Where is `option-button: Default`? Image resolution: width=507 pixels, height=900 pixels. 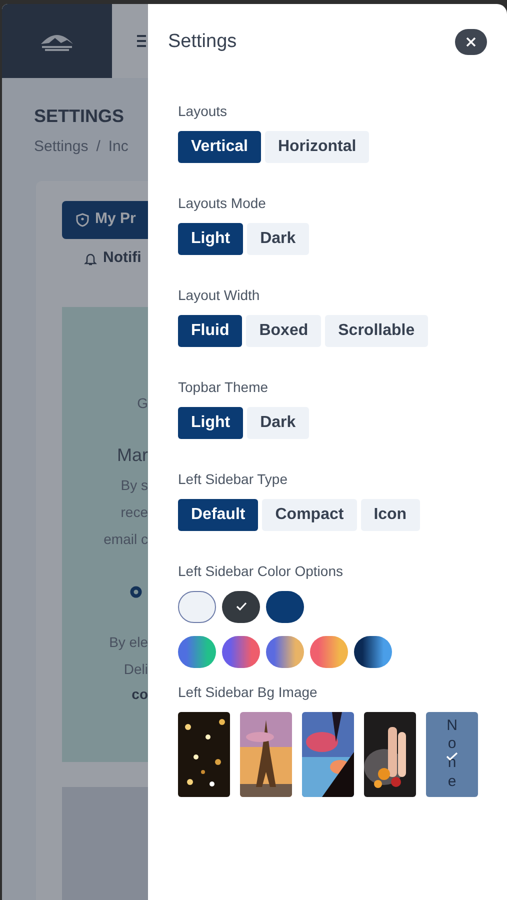 option-button: Default is located at coordinates (218, 514).